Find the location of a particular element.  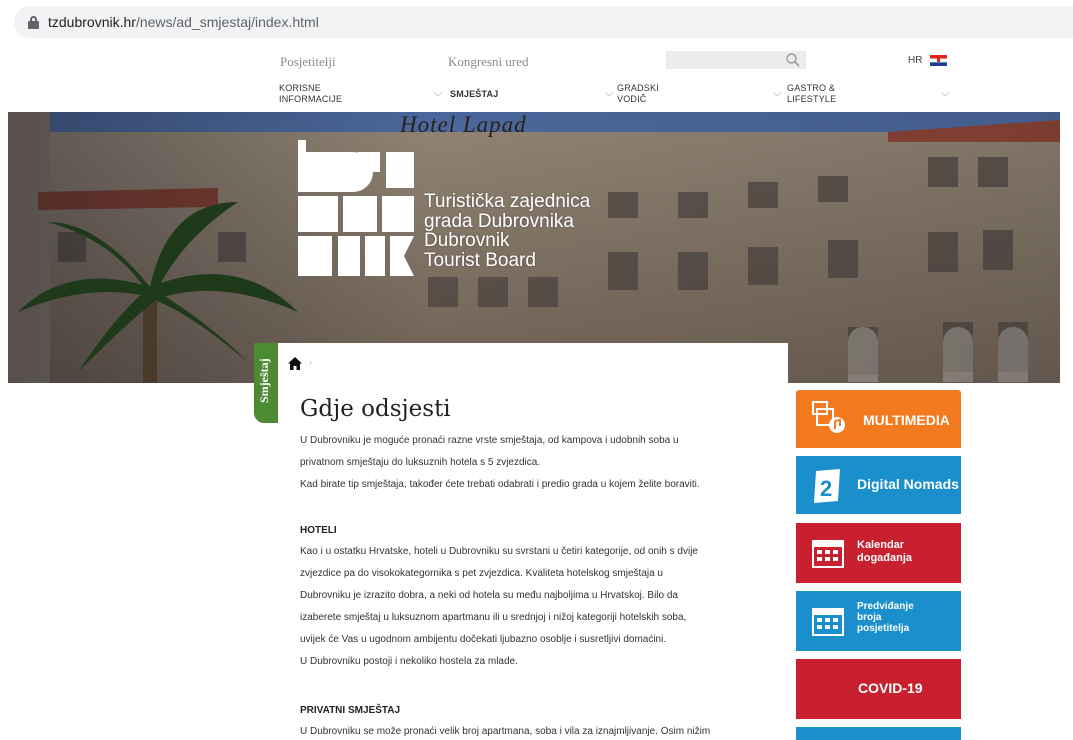

digital-nomads-tile: 2 Digital Nomads is located at coordinates (878, 485).